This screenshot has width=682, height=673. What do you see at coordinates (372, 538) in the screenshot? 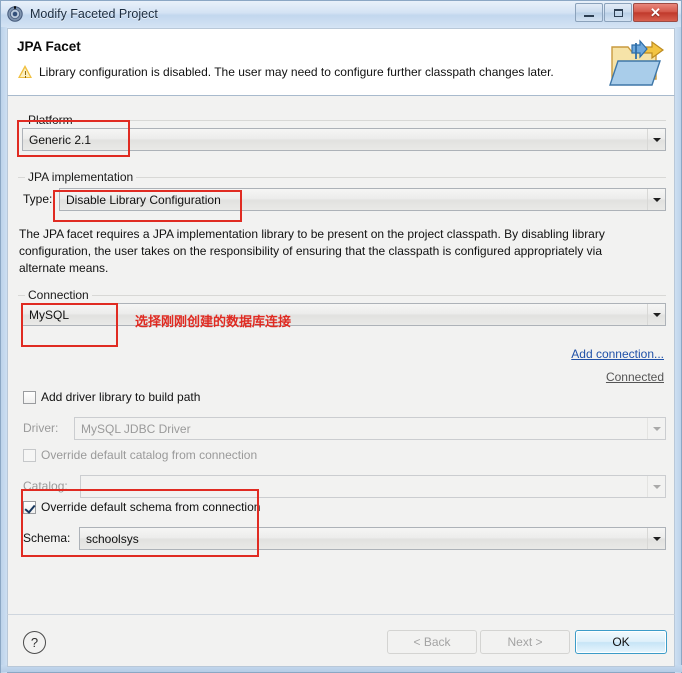
I see `schema-combo: schoolsys` at bounding box center [372, 538].